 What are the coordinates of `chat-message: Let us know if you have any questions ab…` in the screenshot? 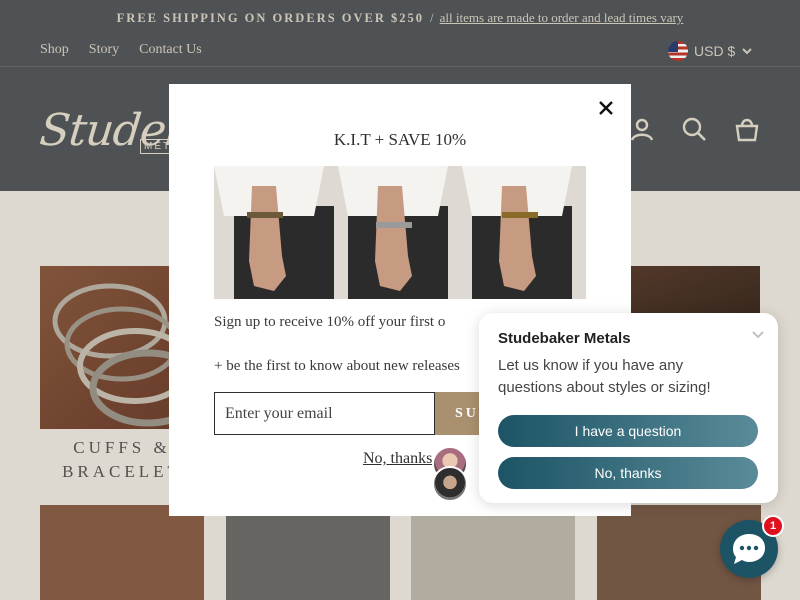 It's located at (604, 376).